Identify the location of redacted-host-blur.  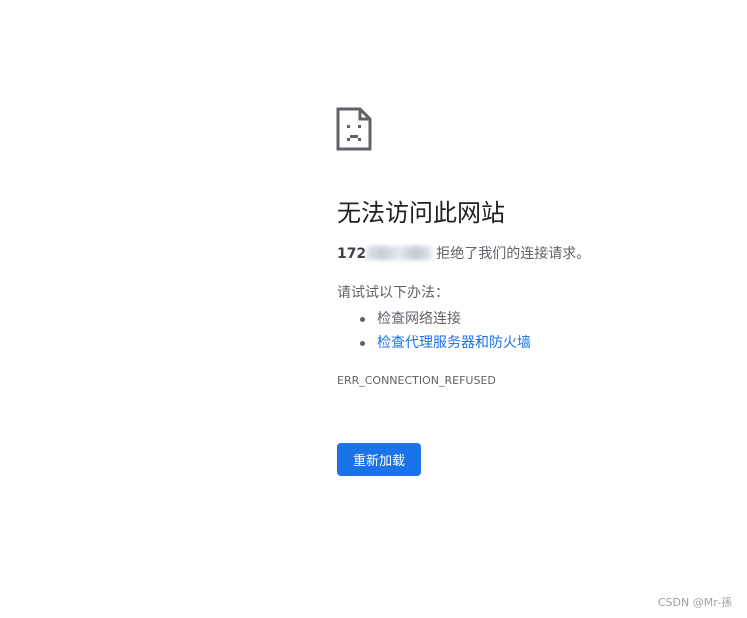
(399, 253).